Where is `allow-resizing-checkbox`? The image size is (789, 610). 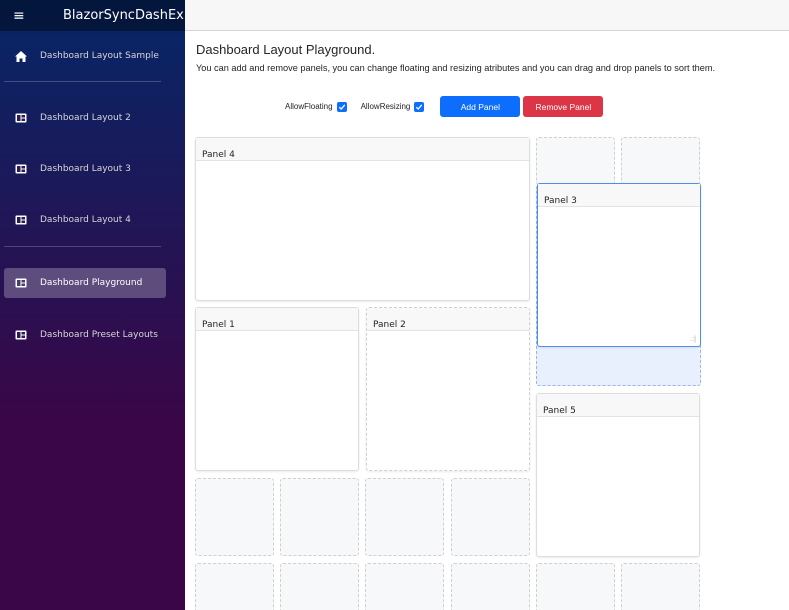
allow-resizing-checkbox is located at coordinates (419, 106).